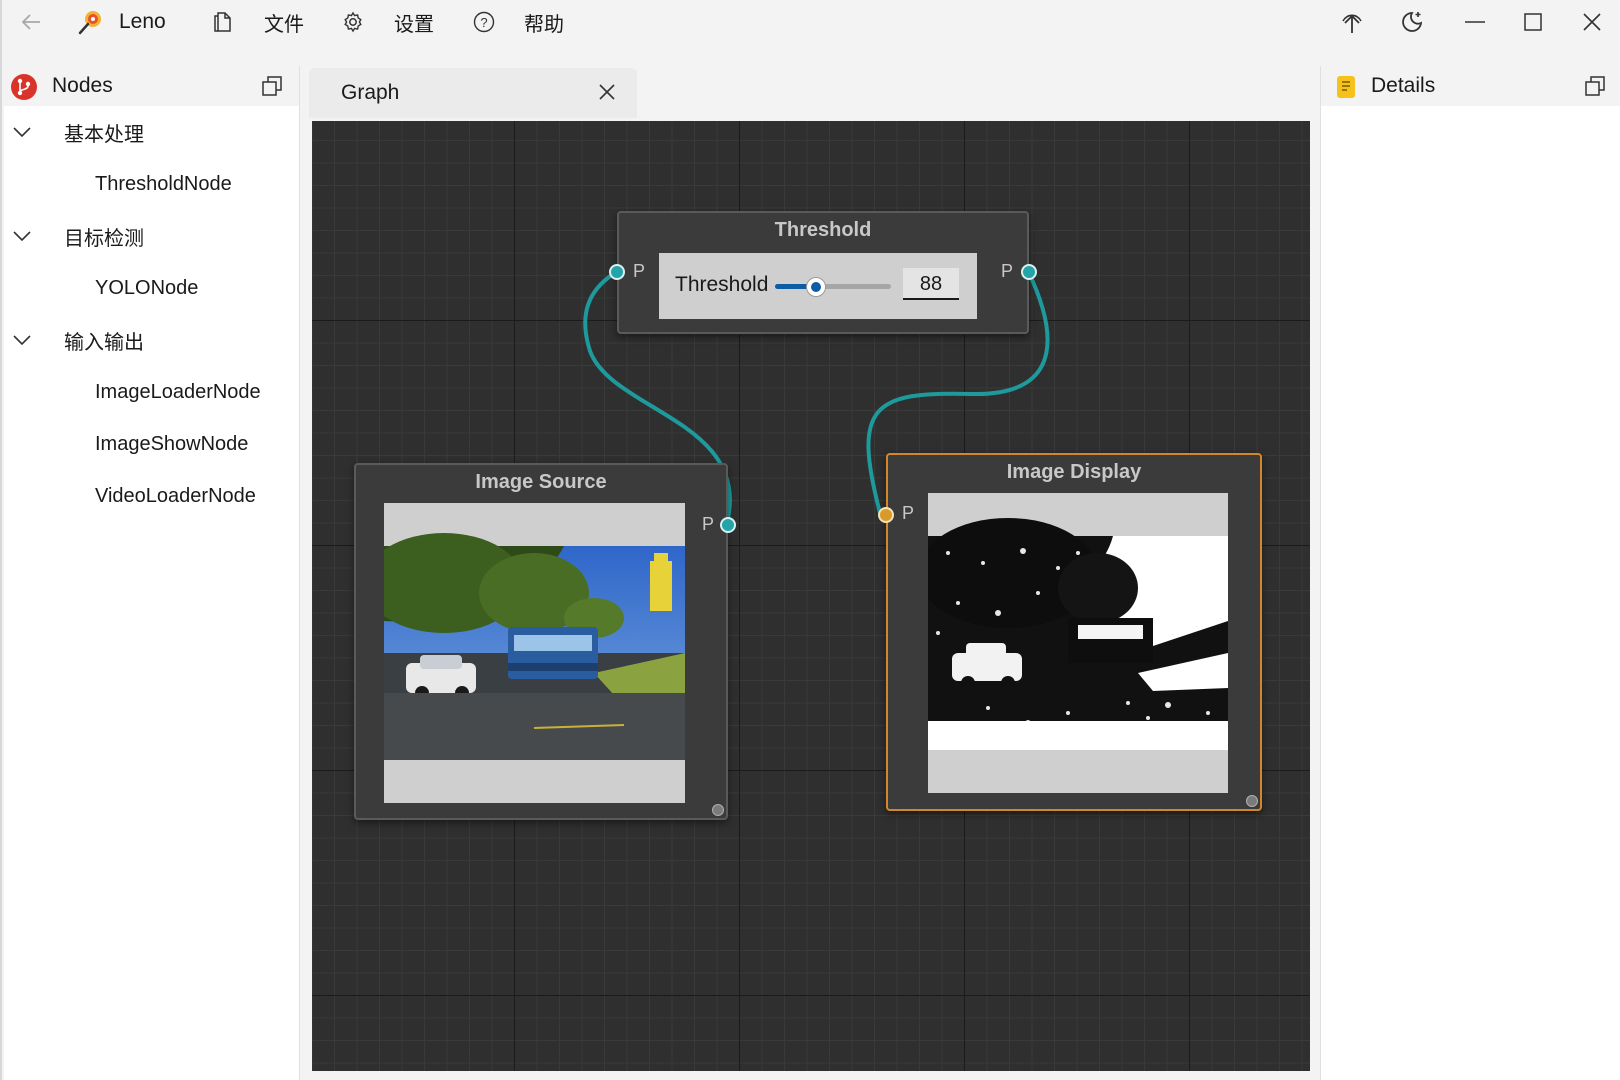  Describe the element at coordinates (90, 22) in the screenshot. I see `app-logo-icon` at that location.